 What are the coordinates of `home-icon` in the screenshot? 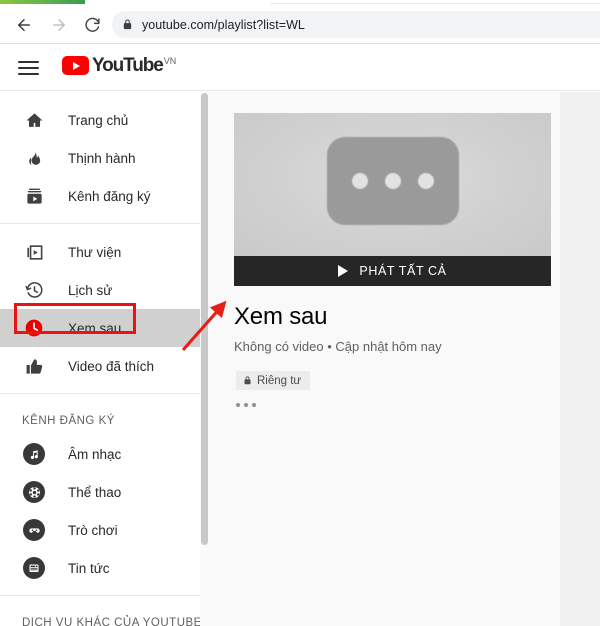 It's located at (34, 120).